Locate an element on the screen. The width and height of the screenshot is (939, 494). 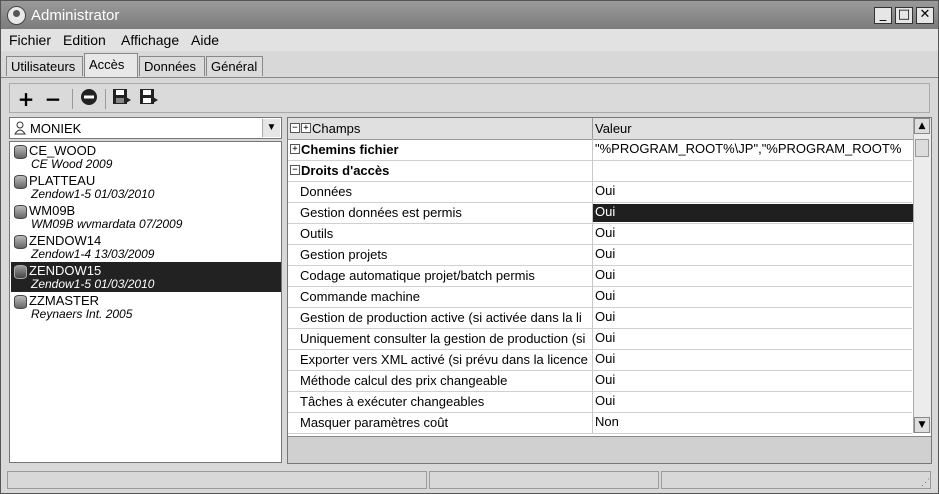
database-name: WM09B is located at coordinates (52, 210).